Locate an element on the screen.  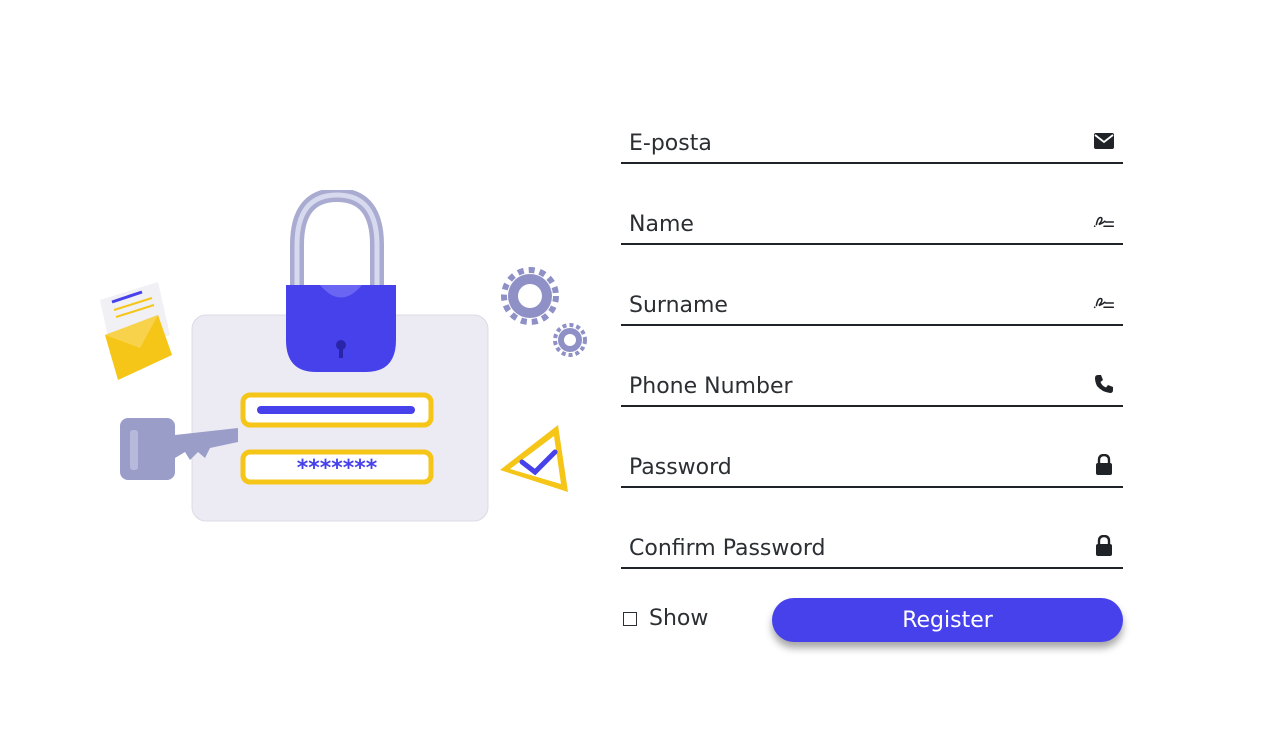
phone-field is located at coordinates (872, 385).